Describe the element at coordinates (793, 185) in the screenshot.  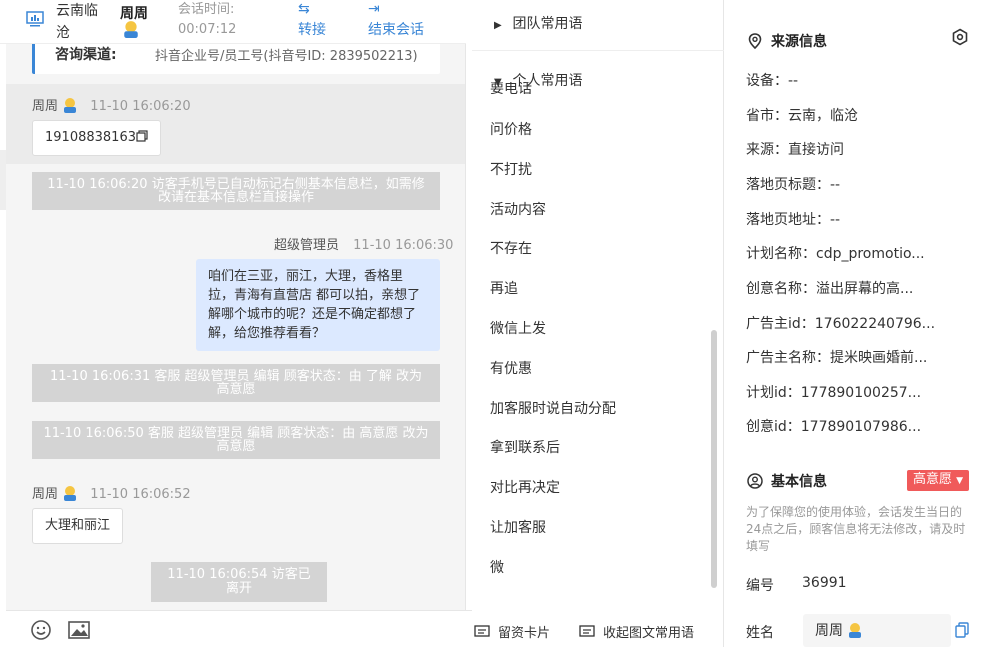
I see `info-row-landing-title: 落地页标题：--` at that location.